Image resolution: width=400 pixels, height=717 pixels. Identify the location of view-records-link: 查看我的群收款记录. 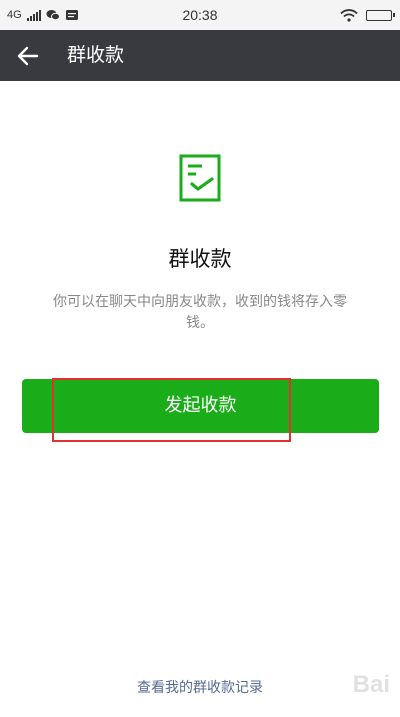
(200, 687).